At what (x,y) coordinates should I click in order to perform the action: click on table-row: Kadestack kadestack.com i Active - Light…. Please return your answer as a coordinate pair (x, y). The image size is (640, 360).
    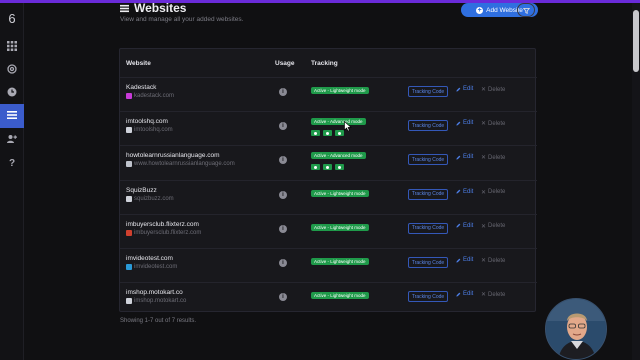
    Looking at the image, I should click on (328, 94).